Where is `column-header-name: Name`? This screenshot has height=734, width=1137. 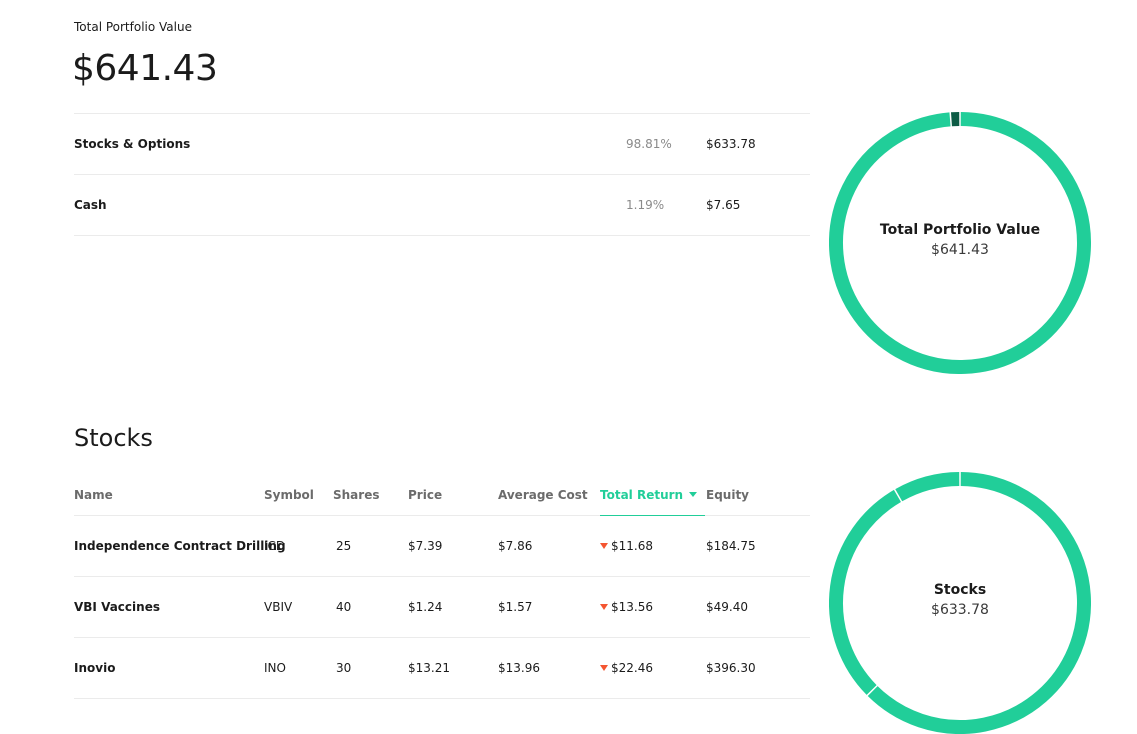
column-header-name: Name is located at coordinates (93, 495).